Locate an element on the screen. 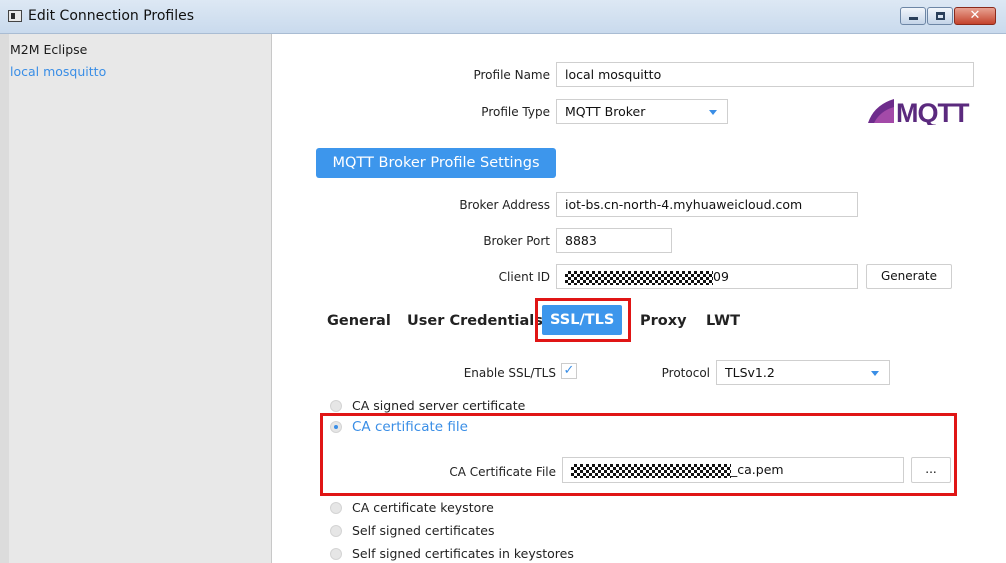  option-ca-certificate-keystore: CA certificate keystore is located at coordinates (412, 507).